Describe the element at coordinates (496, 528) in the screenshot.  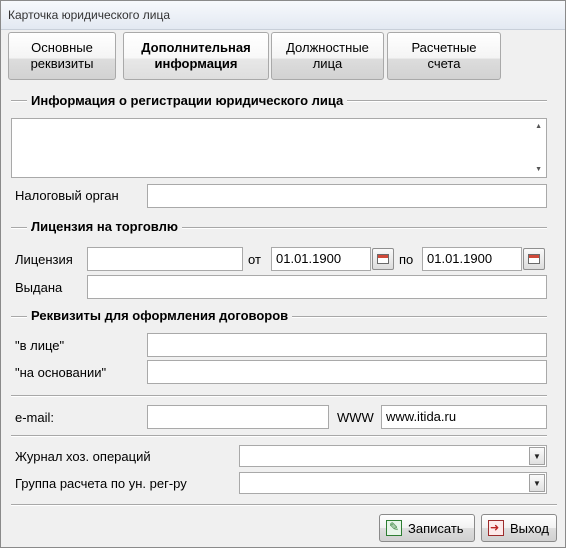
I see `exit-icon` at that location.